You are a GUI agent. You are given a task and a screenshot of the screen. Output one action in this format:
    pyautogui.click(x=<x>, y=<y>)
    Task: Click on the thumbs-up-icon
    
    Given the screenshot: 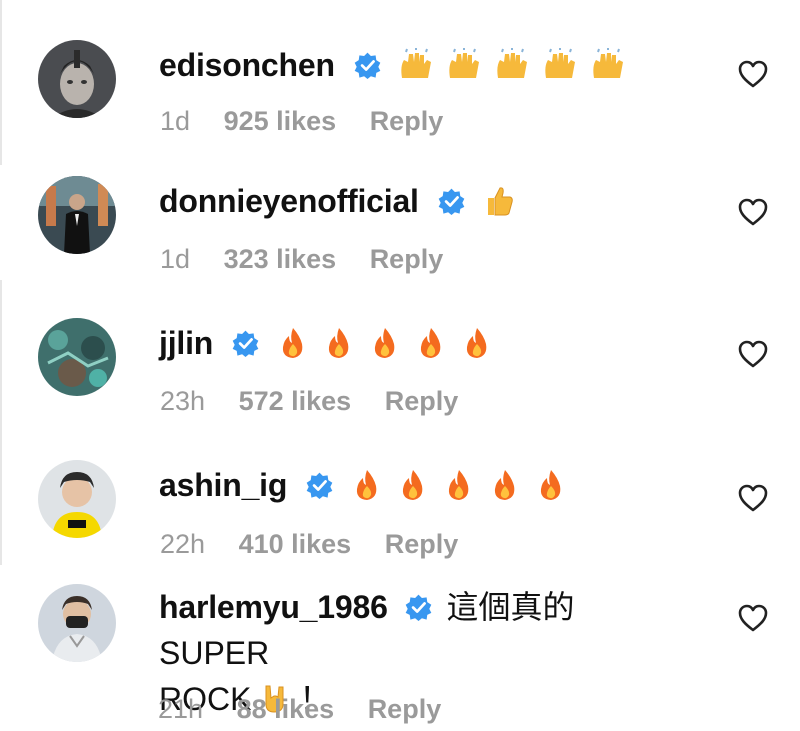 What is the action you would take?
    pyautogui.click(x=500, y=201)
    